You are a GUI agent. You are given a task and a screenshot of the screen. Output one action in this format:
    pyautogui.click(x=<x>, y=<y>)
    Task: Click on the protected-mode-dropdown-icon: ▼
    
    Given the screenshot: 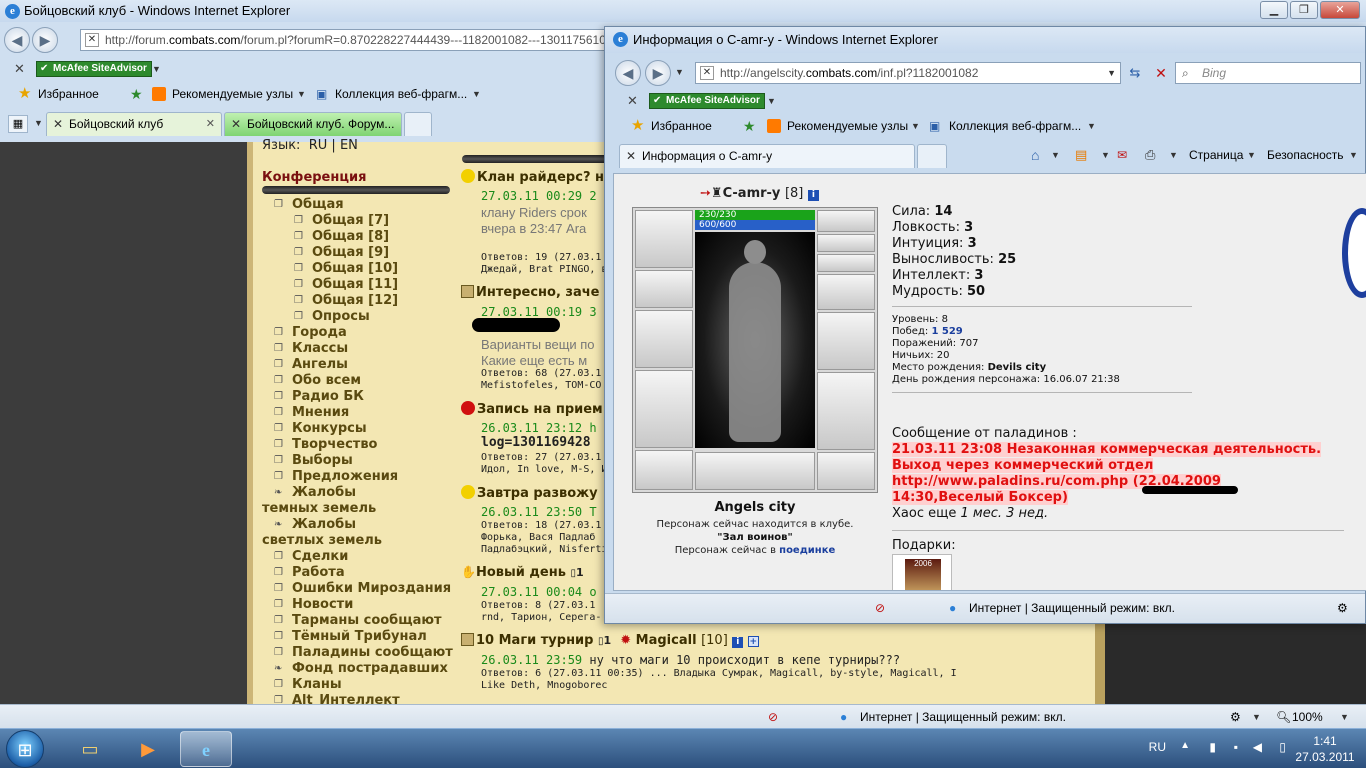 What is the action you would take?
    pyautogui.click(x=1256, y=717)
    